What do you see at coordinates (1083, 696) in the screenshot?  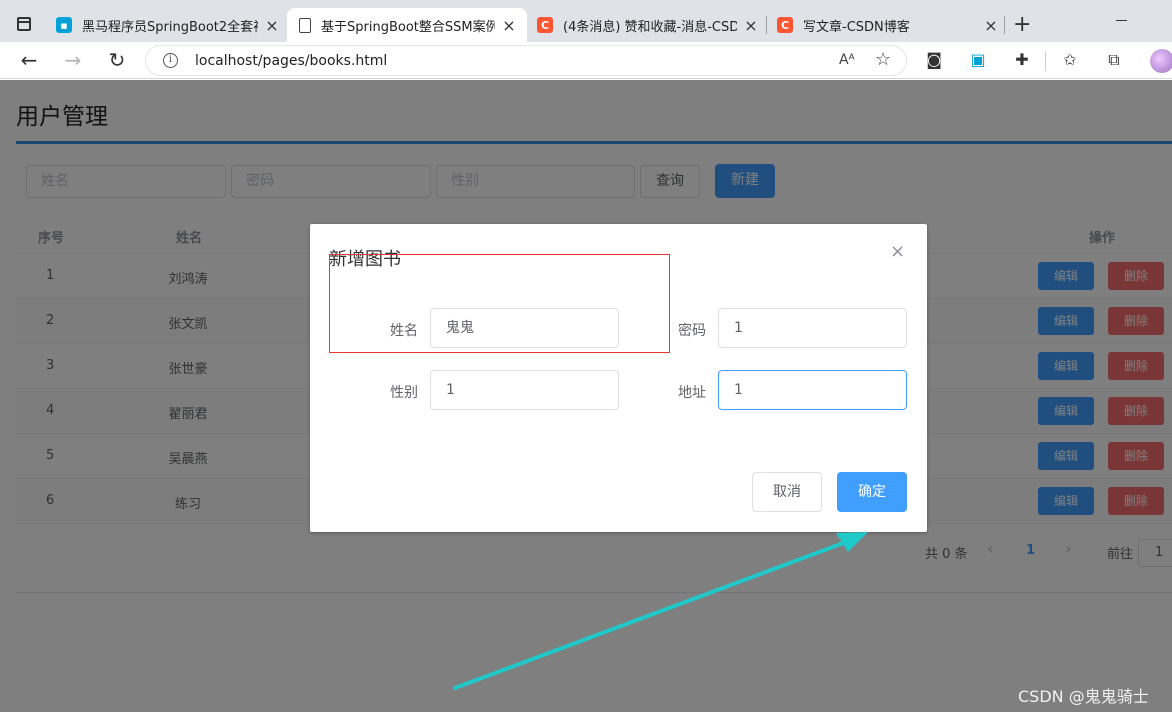 I see `csdn-watermark: CSDN @鬼鬼骑士` at bounding box center [1083, 696].